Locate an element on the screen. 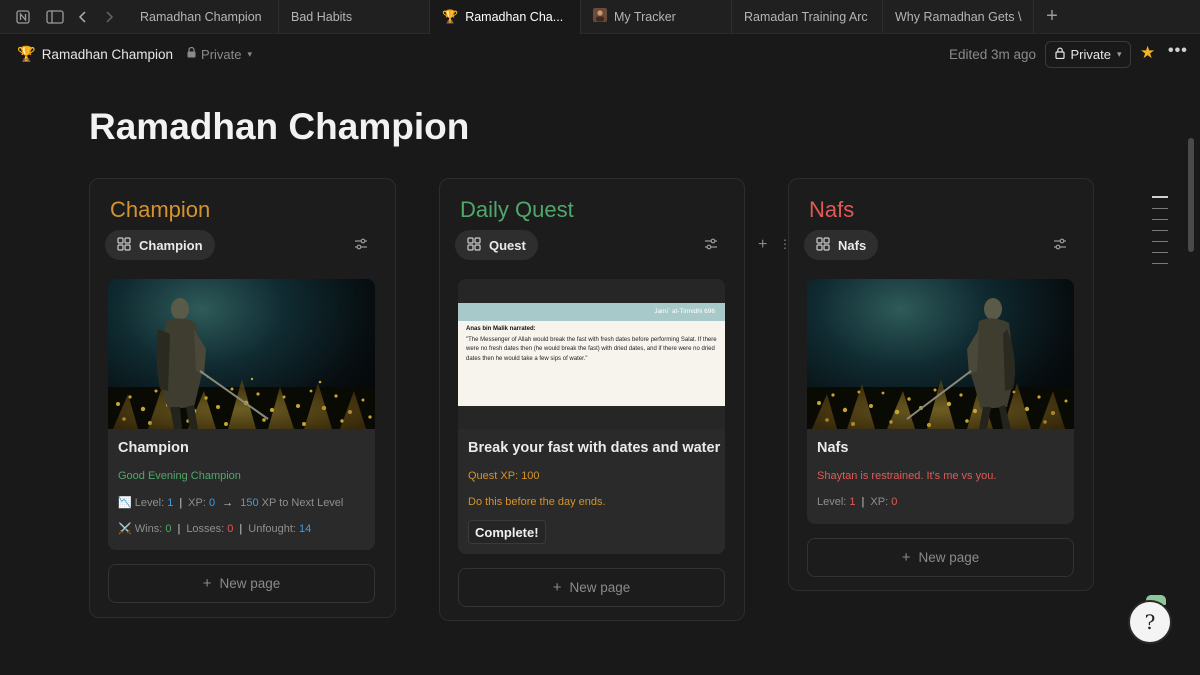 This screenshot has width=1200, height=675. tab-my-tracker: My Tracker is located at coordinates (656, 17).